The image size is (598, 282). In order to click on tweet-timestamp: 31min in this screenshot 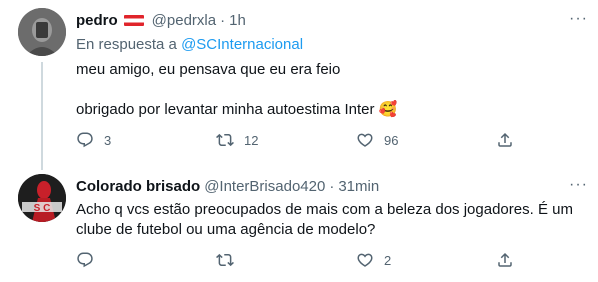, I will do `click(358, 186)`.